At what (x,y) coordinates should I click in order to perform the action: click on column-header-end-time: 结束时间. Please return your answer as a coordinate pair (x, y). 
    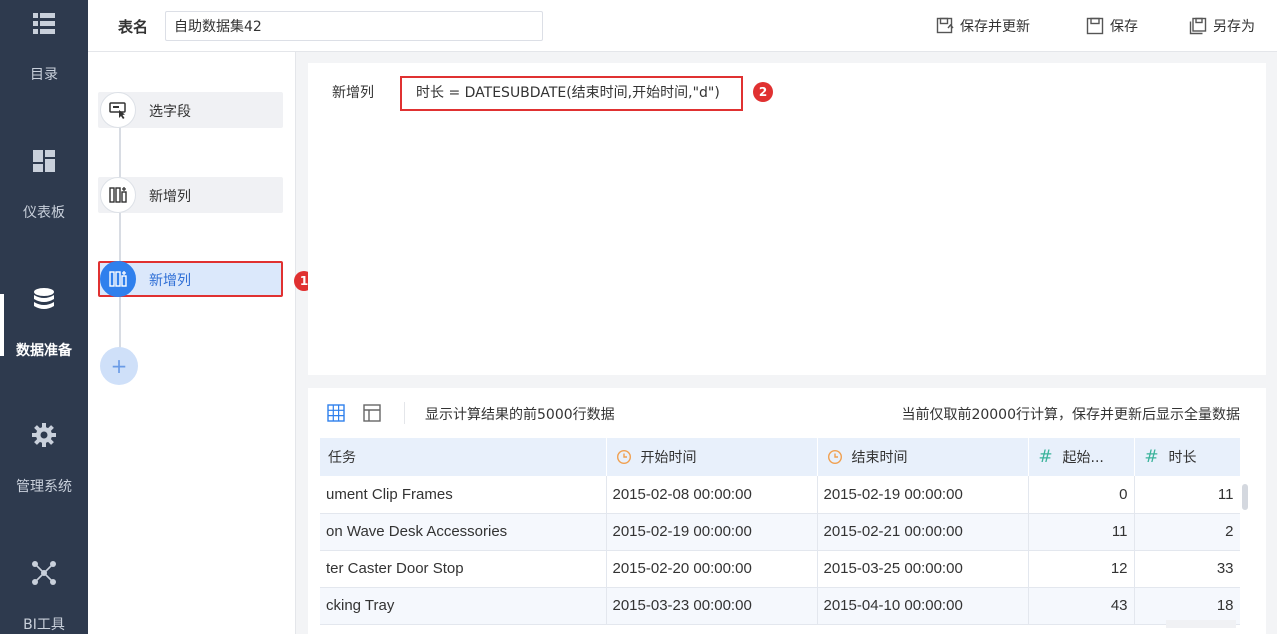
    Looking at the image, I should click on (923, 457).